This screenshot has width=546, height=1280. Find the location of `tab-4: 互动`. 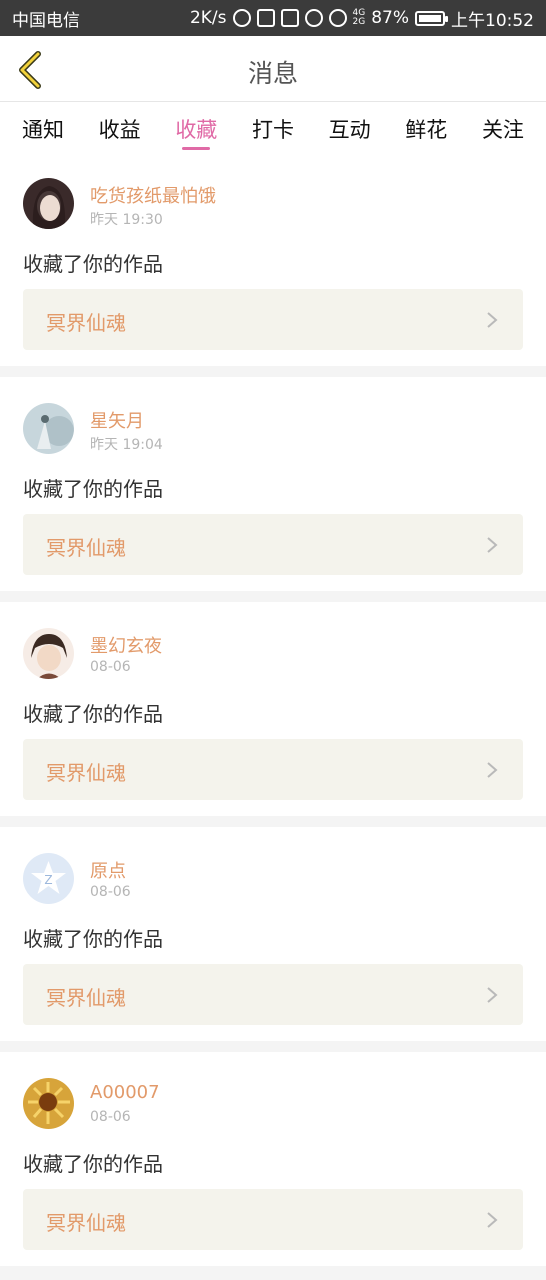

tab-4: 互动 is located at coordinates (350, 127).